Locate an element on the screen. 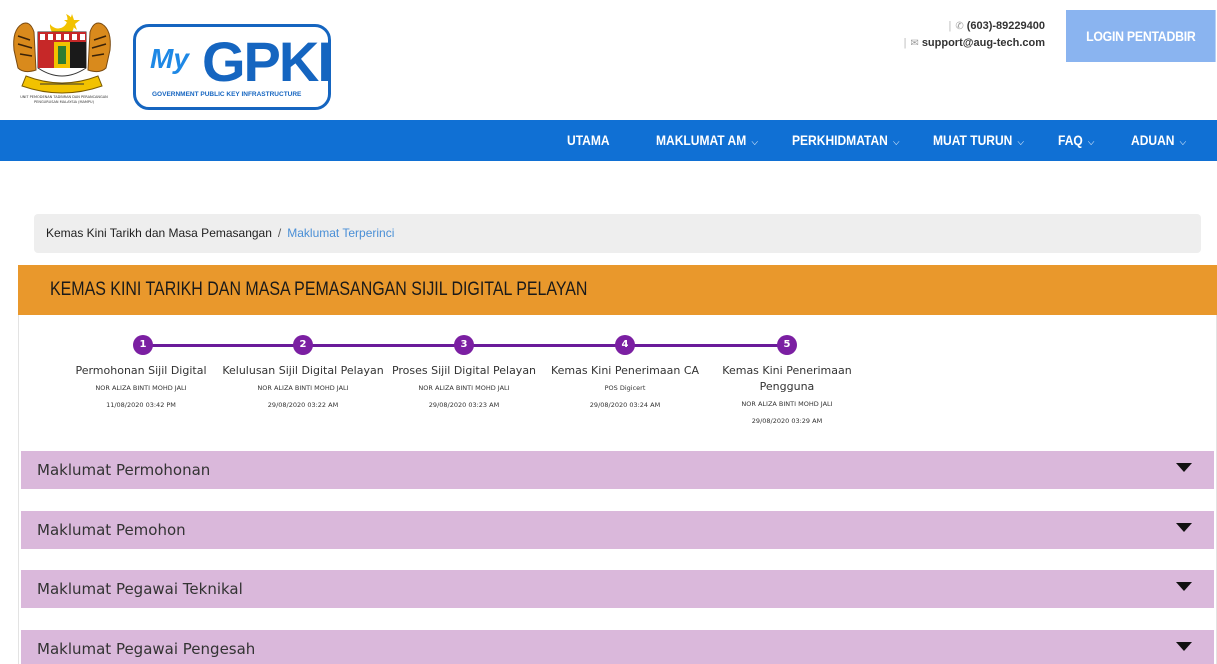  breadcrumb-parent: Kemas Kini Tarikh dan Masa Pemasangan is located at coordinates (159, 233).